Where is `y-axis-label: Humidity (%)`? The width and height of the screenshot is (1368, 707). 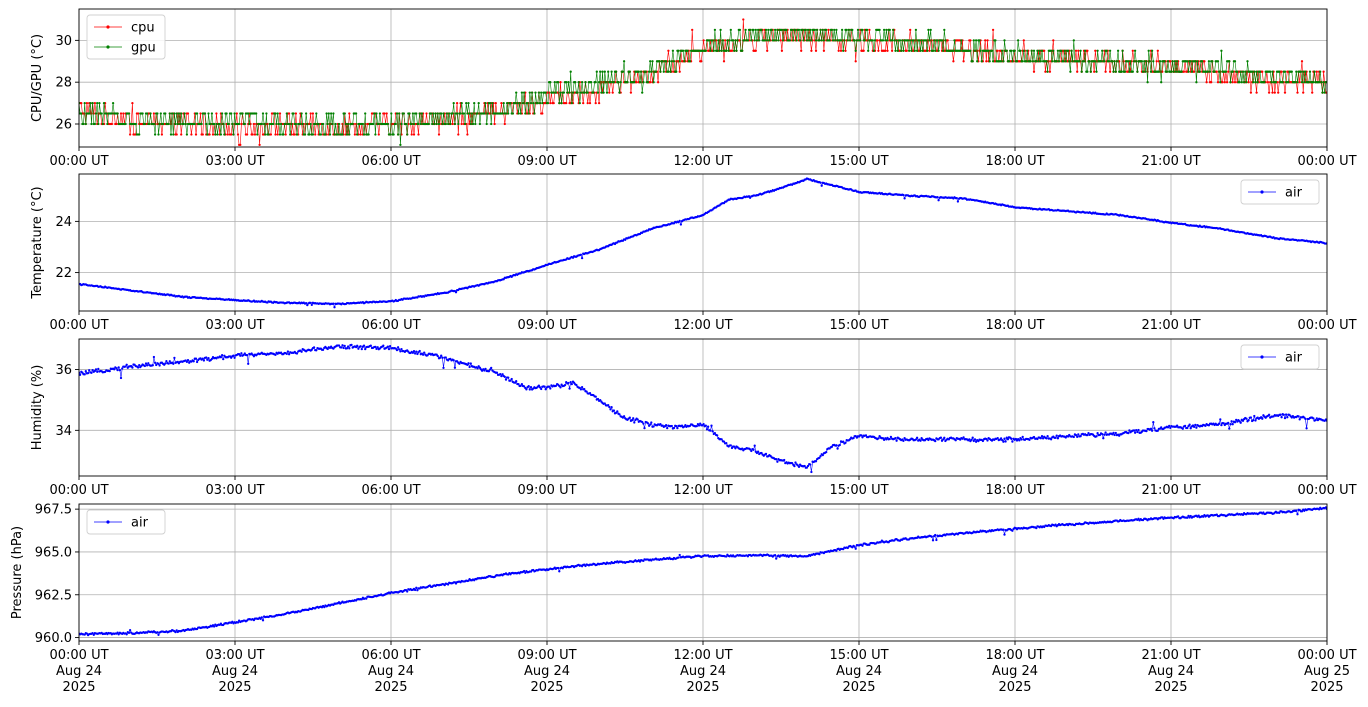
y-axis-label: Humidity (%) is located at coordinates (37, 408).